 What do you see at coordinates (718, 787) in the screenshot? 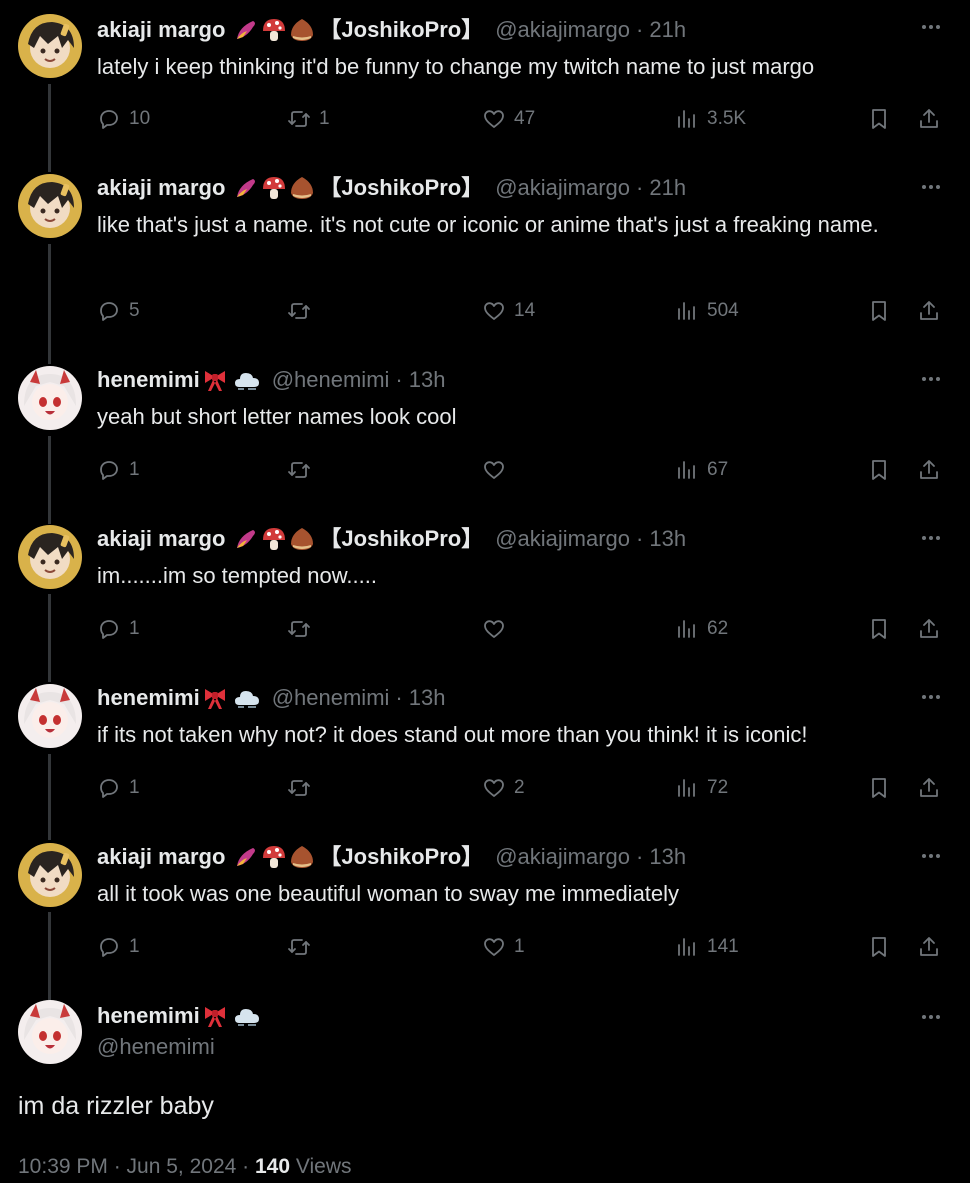
I see `view-count: 72` at bounding box center [718, 787].